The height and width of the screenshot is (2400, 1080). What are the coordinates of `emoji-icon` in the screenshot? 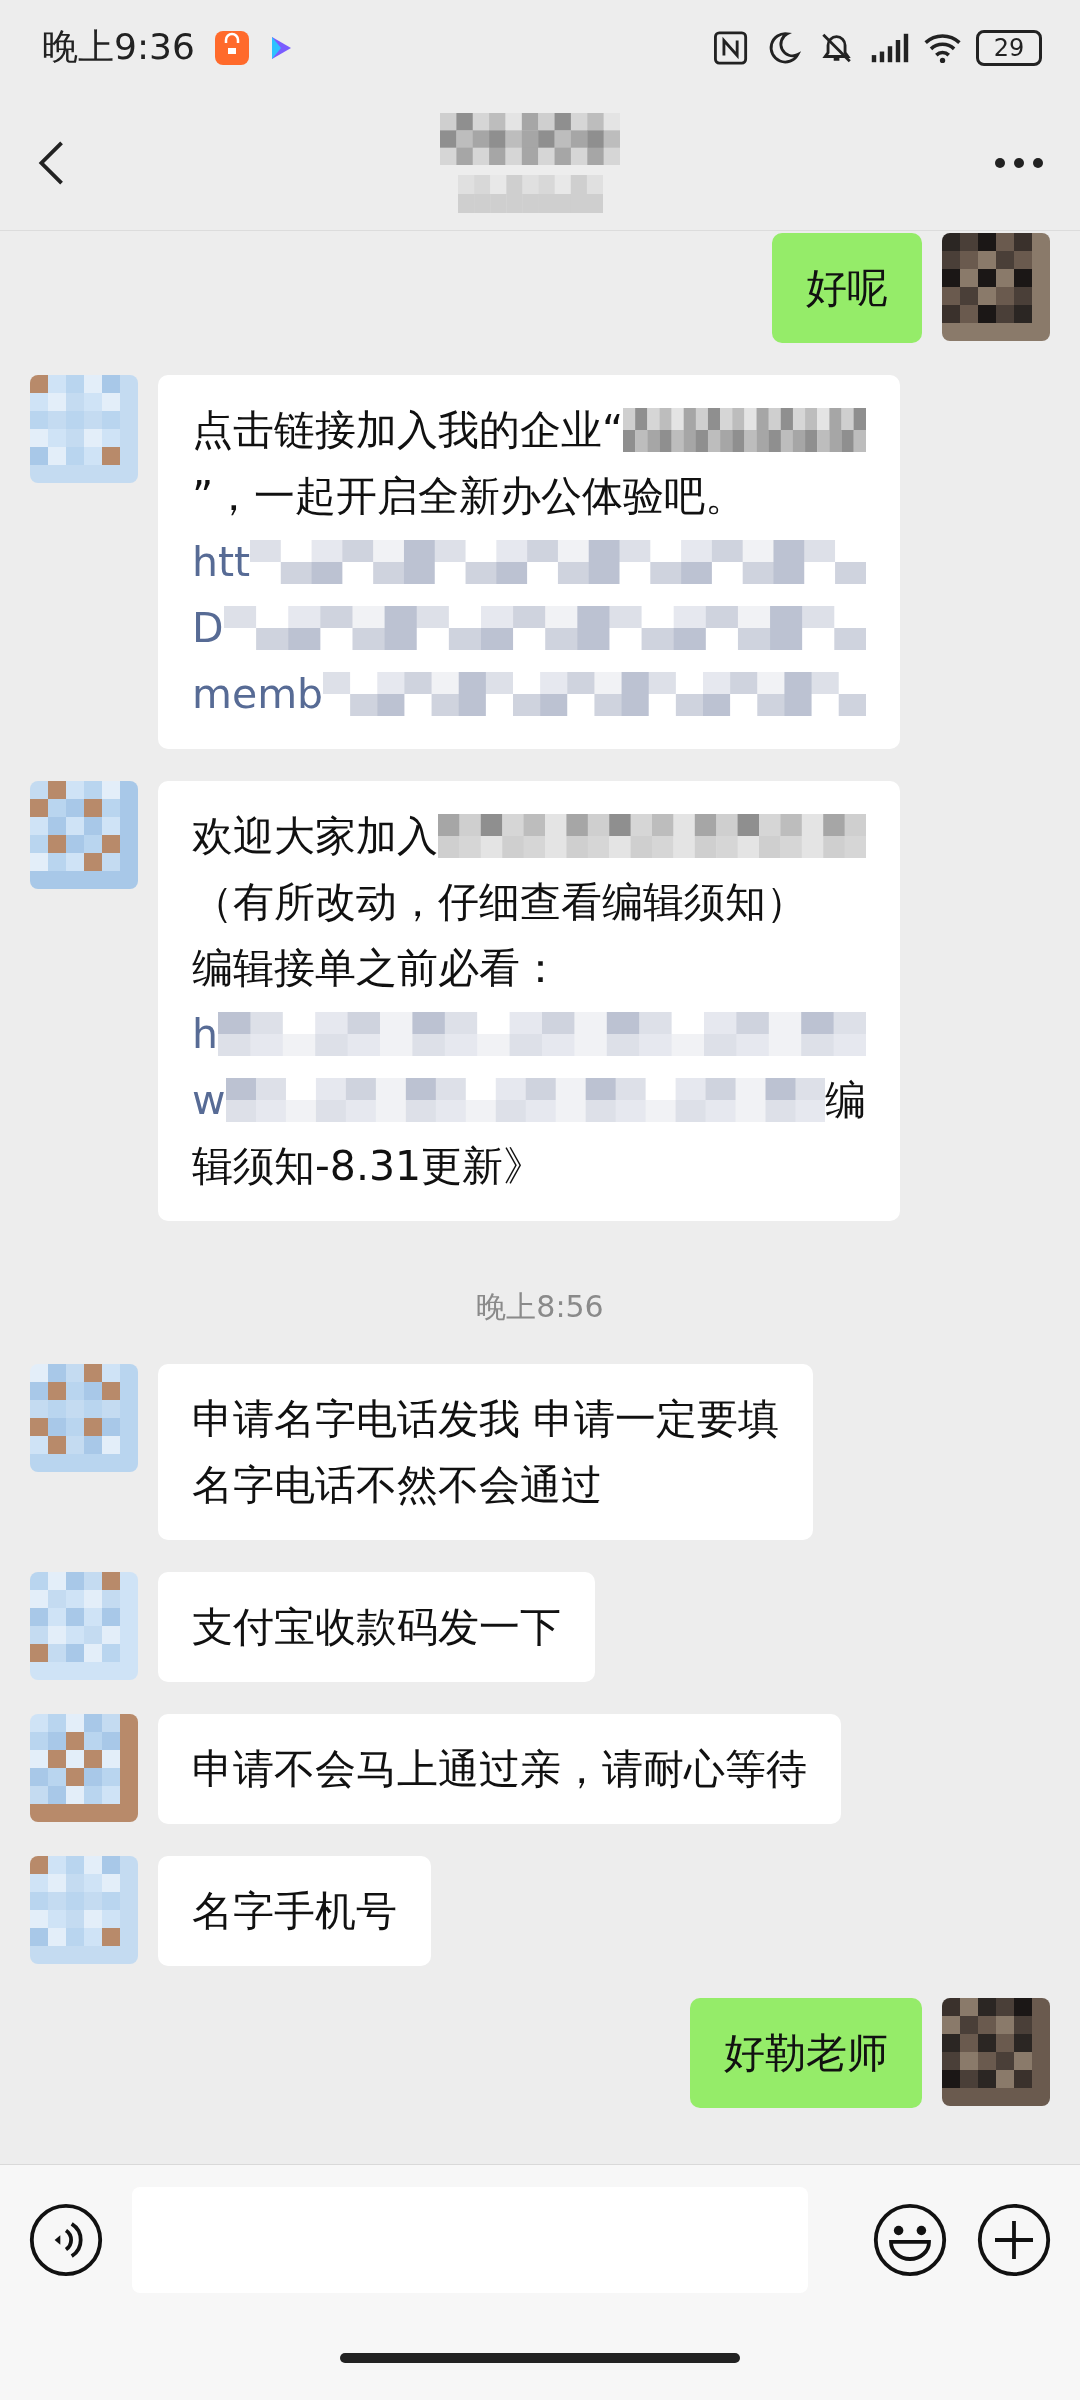 It's located at (910, 2240).